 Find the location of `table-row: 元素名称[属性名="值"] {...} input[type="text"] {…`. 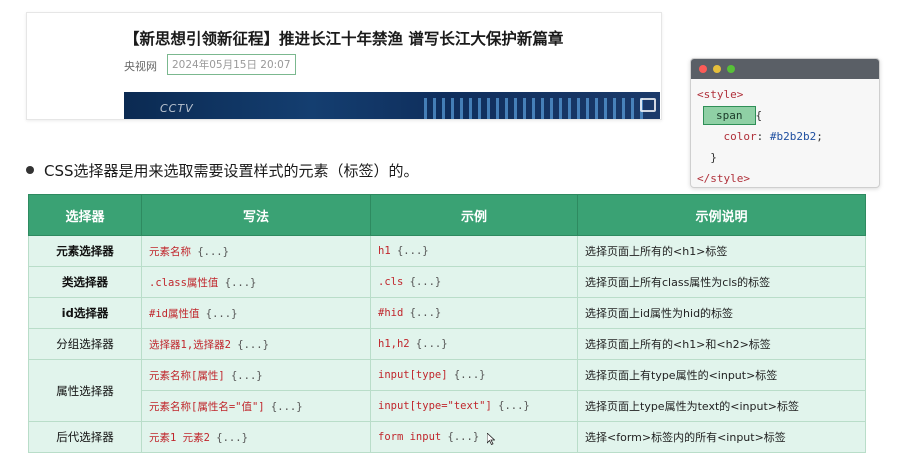

table-row: 元素名称[属性名="值"] {...} input[type="text"] {… is located at coordinates (447, 406).